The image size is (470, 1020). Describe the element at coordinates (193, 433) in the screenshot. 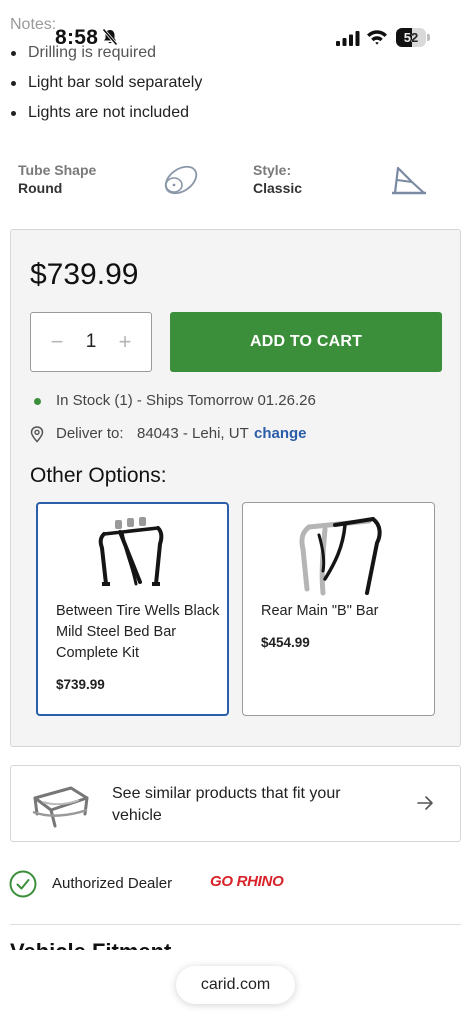

I see `deliver-location: 84043 - Lehi, UT` at that location.